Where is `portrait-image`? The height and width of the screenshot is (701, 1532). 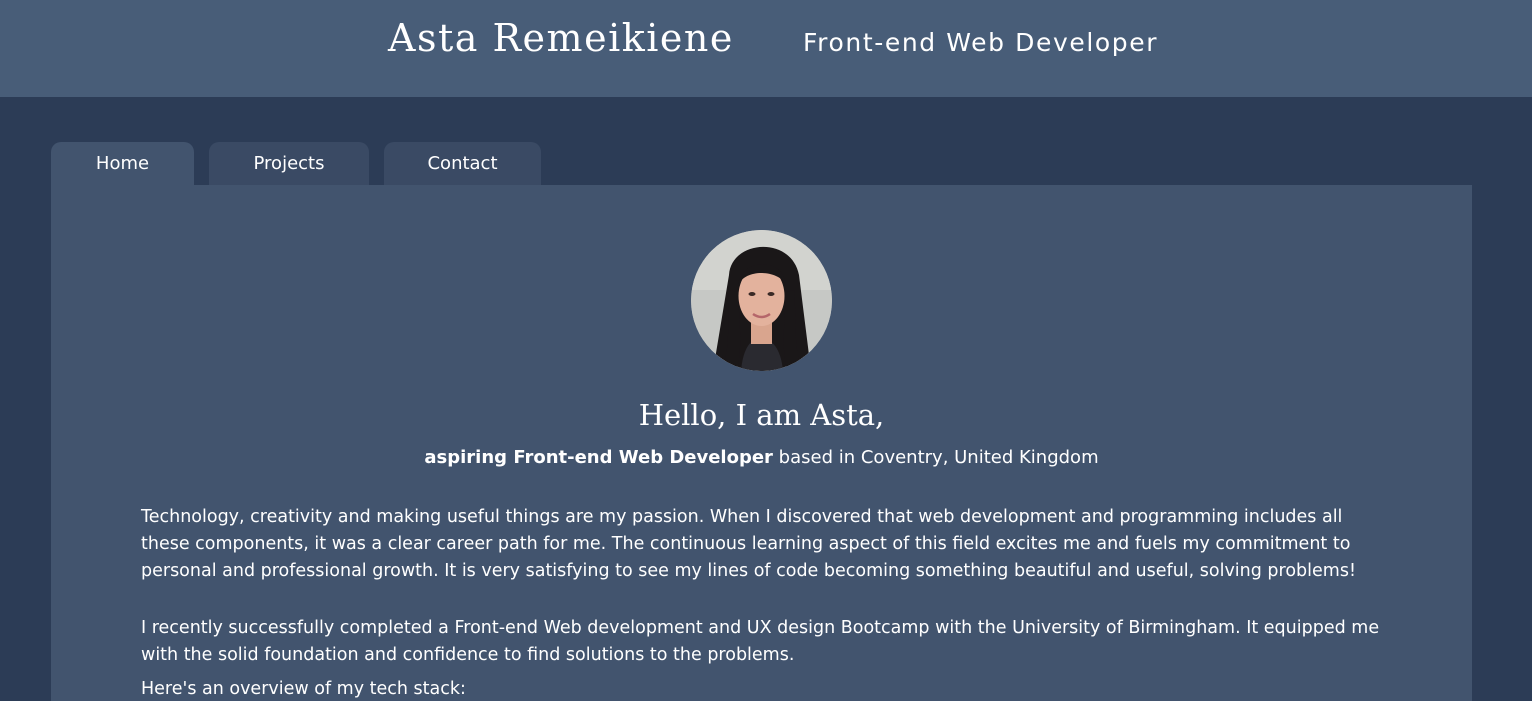
portrait-image is located at coordinates (761, 300).